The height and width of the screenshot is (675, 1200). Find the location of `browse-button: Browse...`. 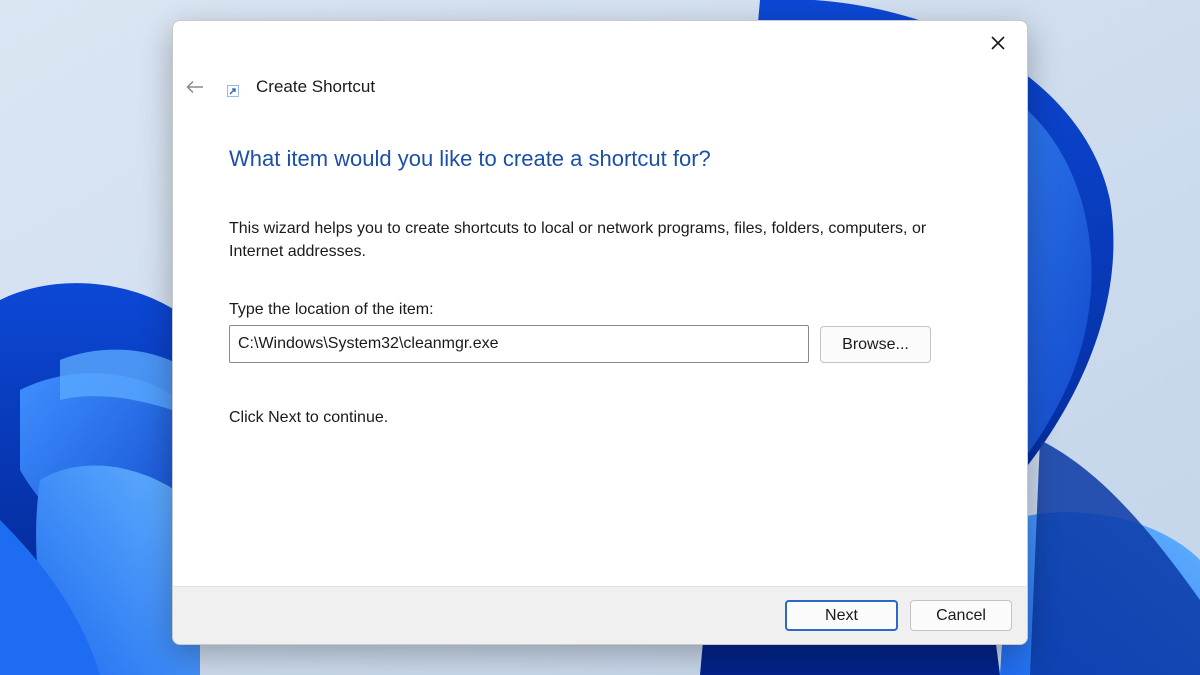

browse-button: Browse... is located at coordinates (875, 344).